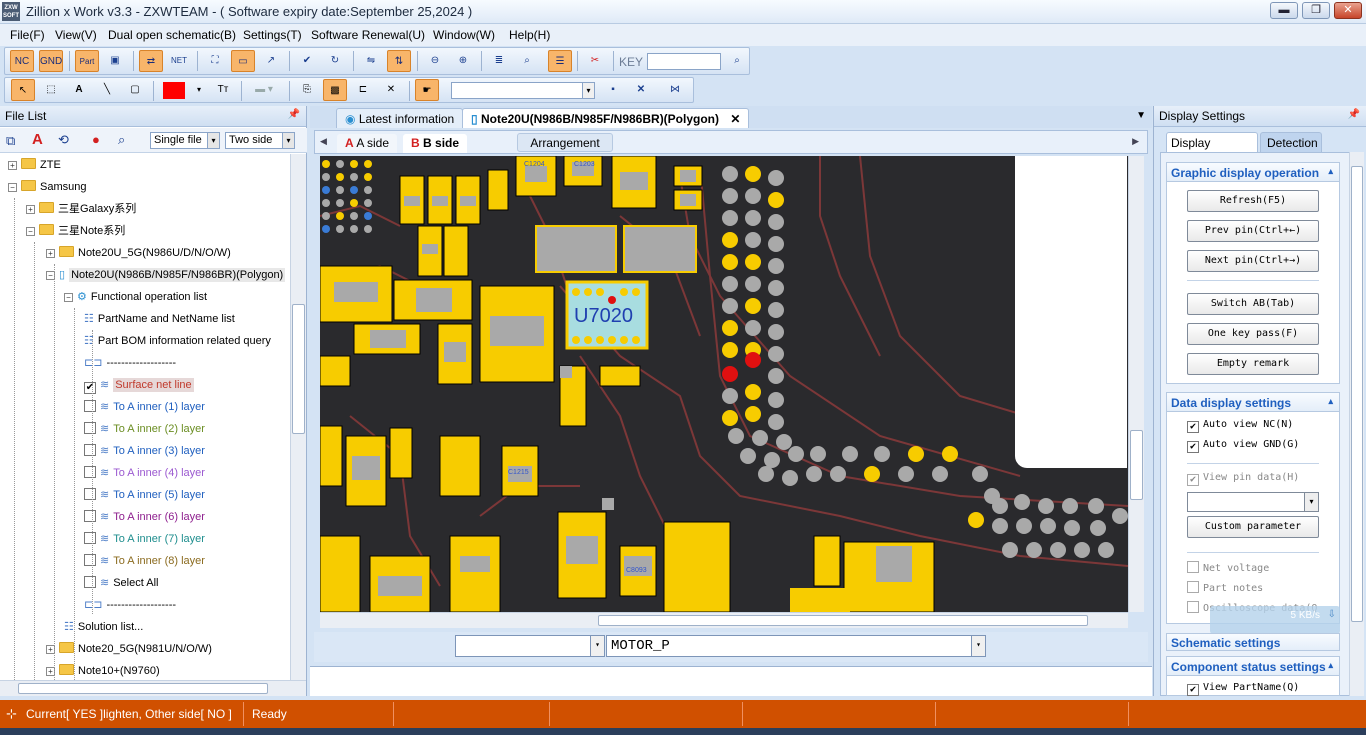 Image resolution: width=1366 pixels, height=735 pixels. I want to click on board-hscroll-thumb, so click(843, 620).